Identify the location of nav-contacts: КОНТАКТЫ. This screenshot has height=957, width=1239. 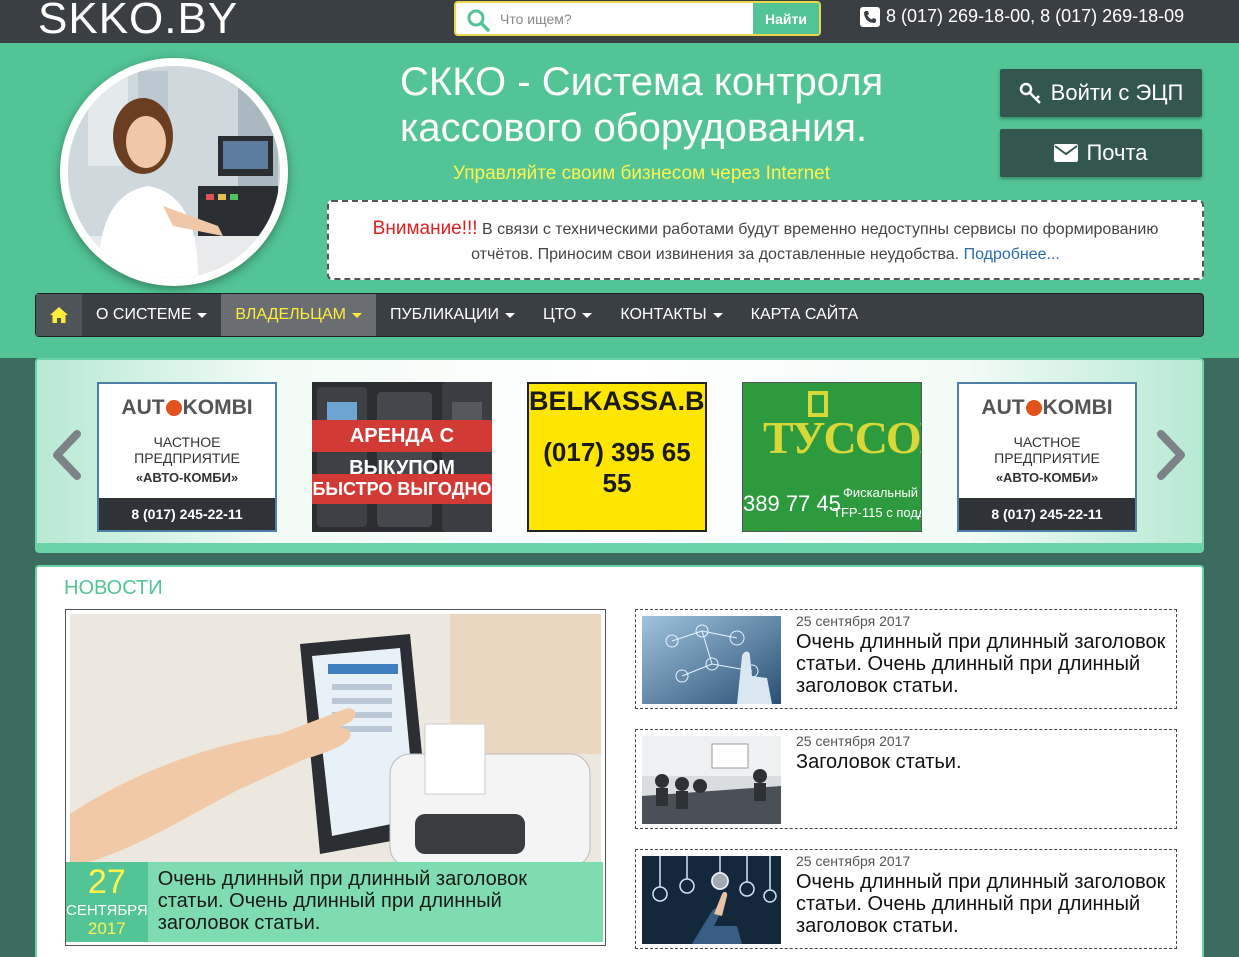
(671, 315).